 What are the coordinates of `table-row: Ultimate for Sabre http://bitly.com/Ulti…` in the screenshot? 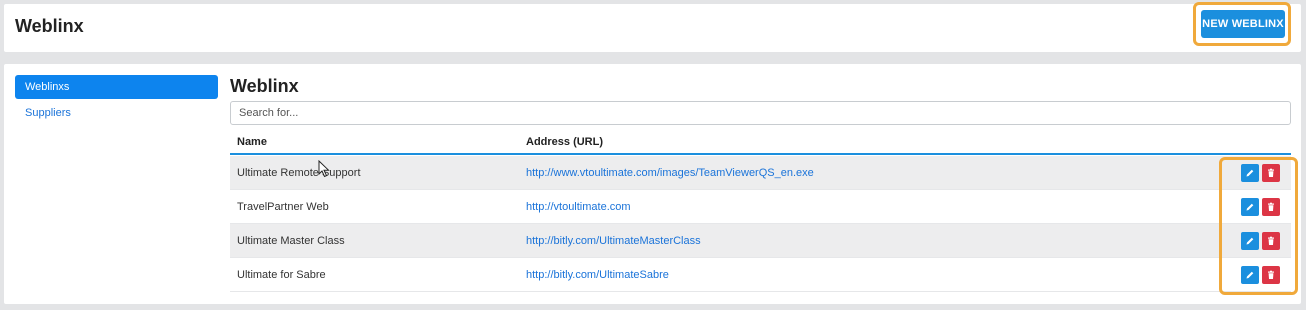 It's located at (760, 275).